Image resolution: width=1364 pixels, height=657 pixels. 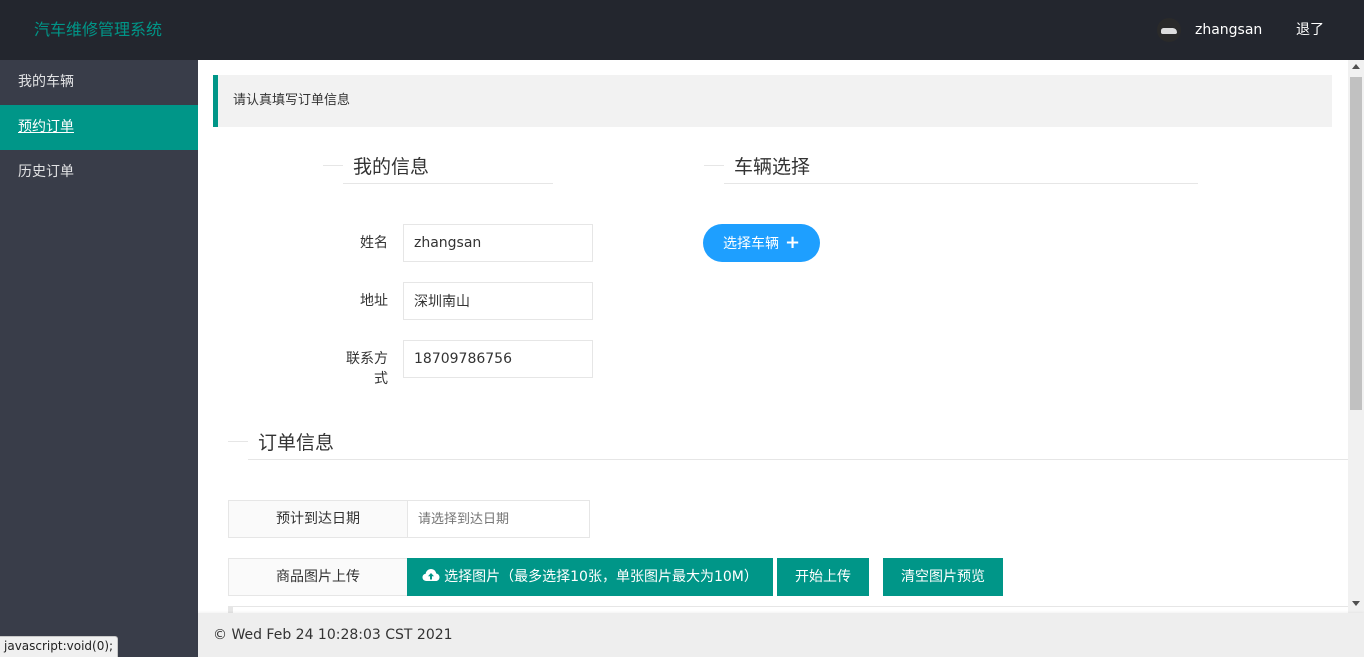 What do you see at coordinates (318, 577) in the screenshot?
I see `image-upload-label: 商品图片上传` at bounding box center [318, 577].